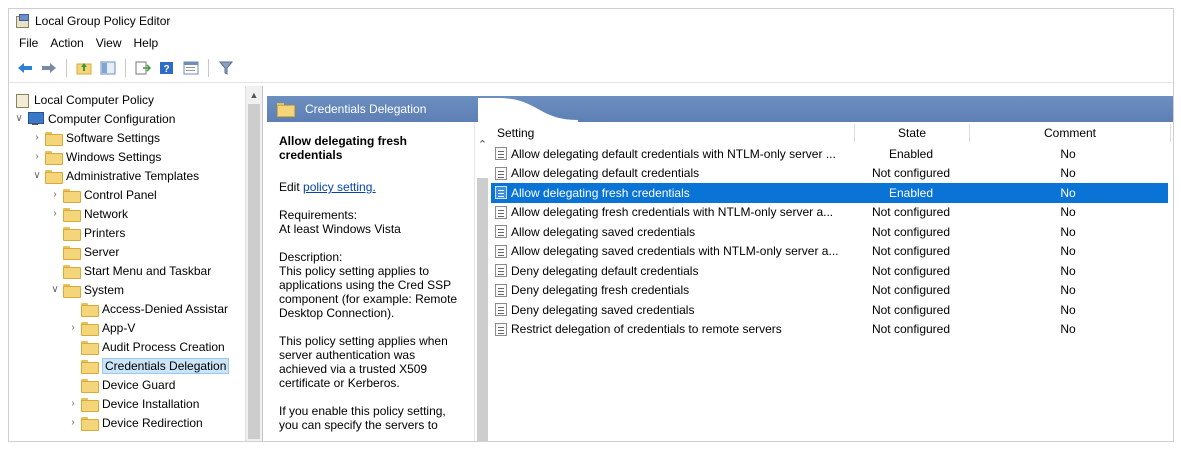  I want to click on properties-icon, so click(191, 68).